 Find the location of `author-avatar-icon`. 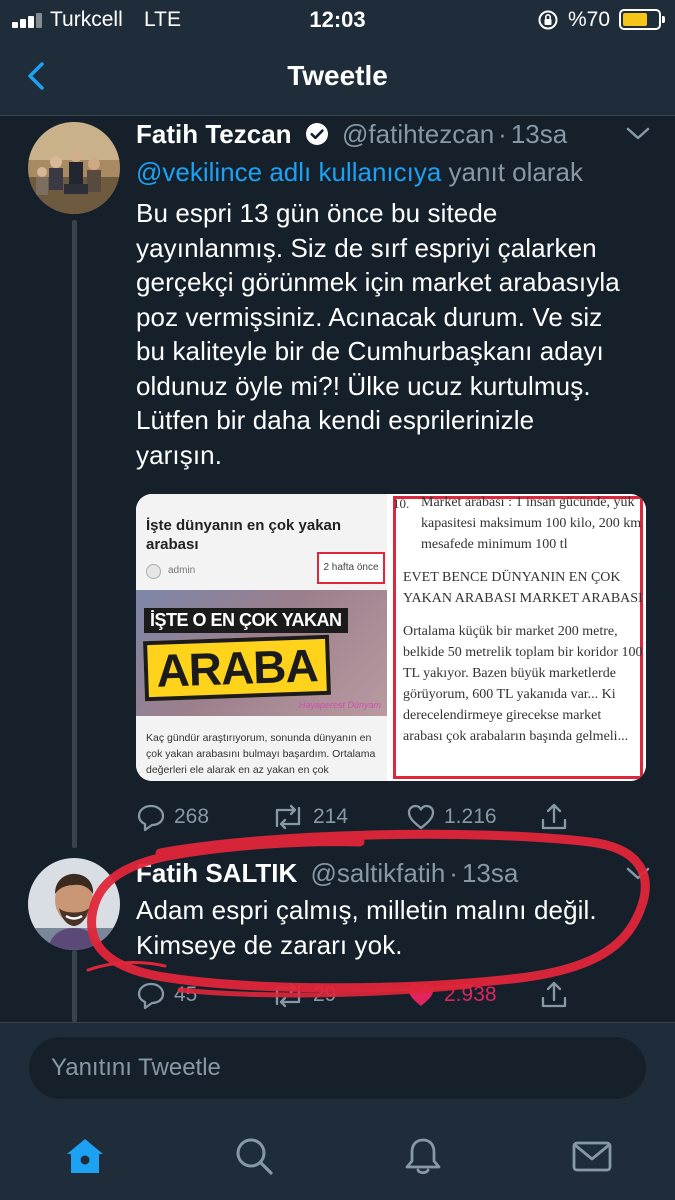

author-avatar-icon is located at coordinates (153, 571).